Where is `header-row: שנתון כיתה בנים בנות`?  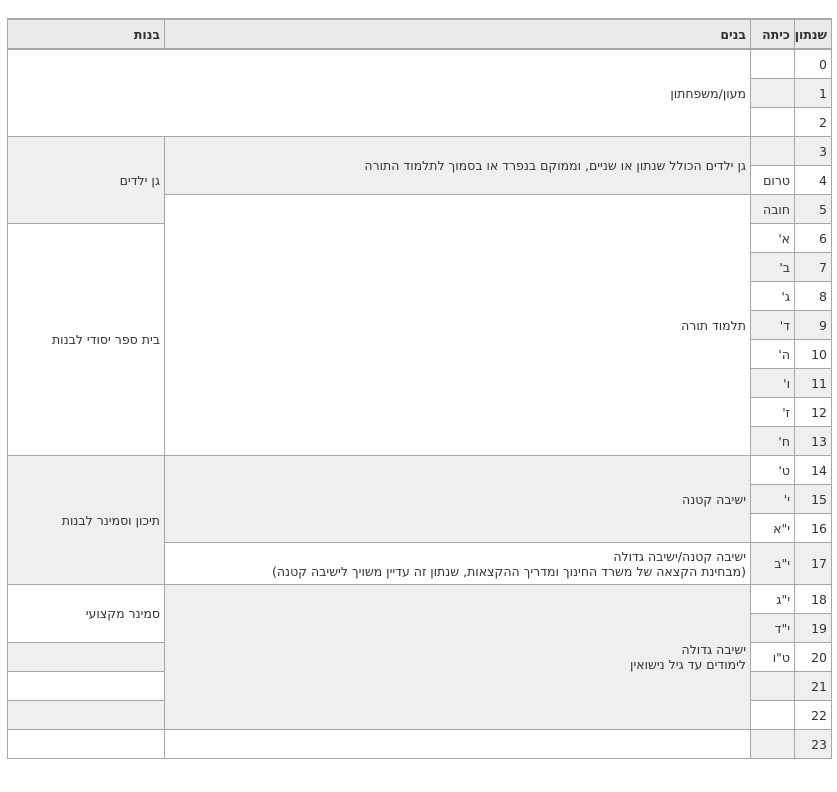 header-row: שנתון כיתה בנים בנות is located at coordinates (419, 34).